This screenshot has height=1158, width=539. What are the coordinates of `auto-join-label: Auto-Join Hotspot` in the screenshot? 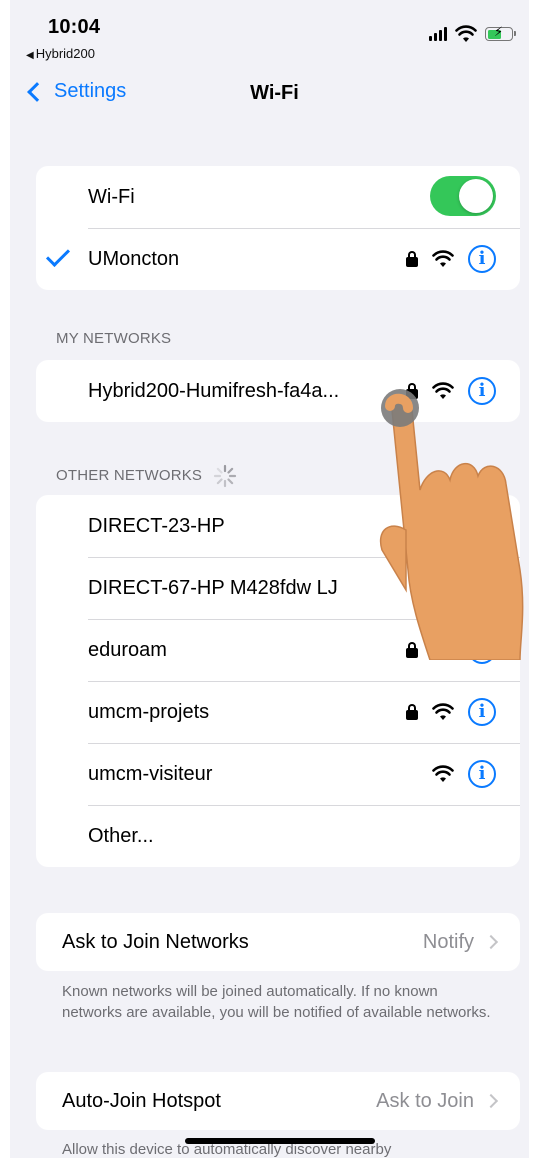 It's located at (141, 1100).